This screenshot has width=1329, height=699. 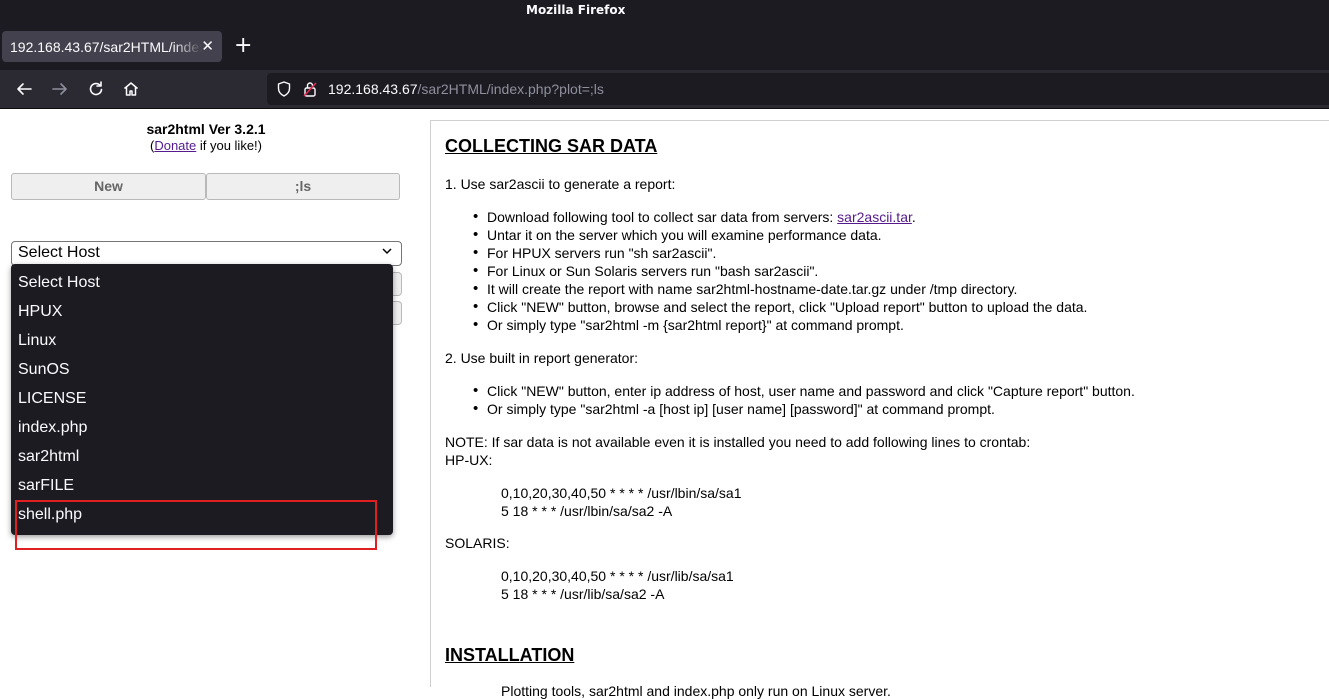 What do you see at coordinates (206, 253) in the screenshot?
I see `host-select: Select Host` at bounding box center [206, 253].